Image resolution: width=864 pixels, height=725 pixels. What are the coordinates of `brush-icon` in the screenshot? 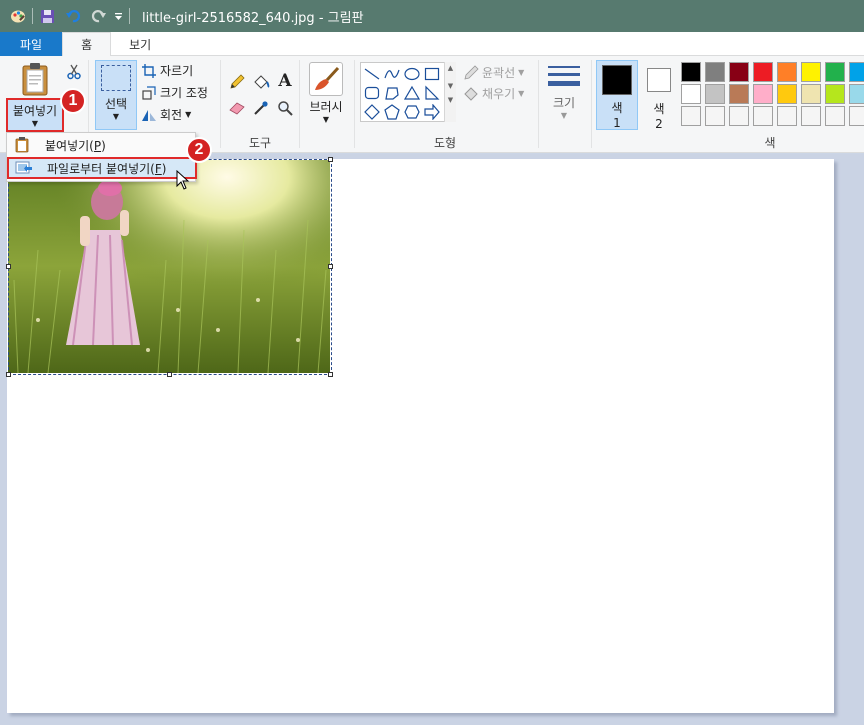 It's located at (326, 79).